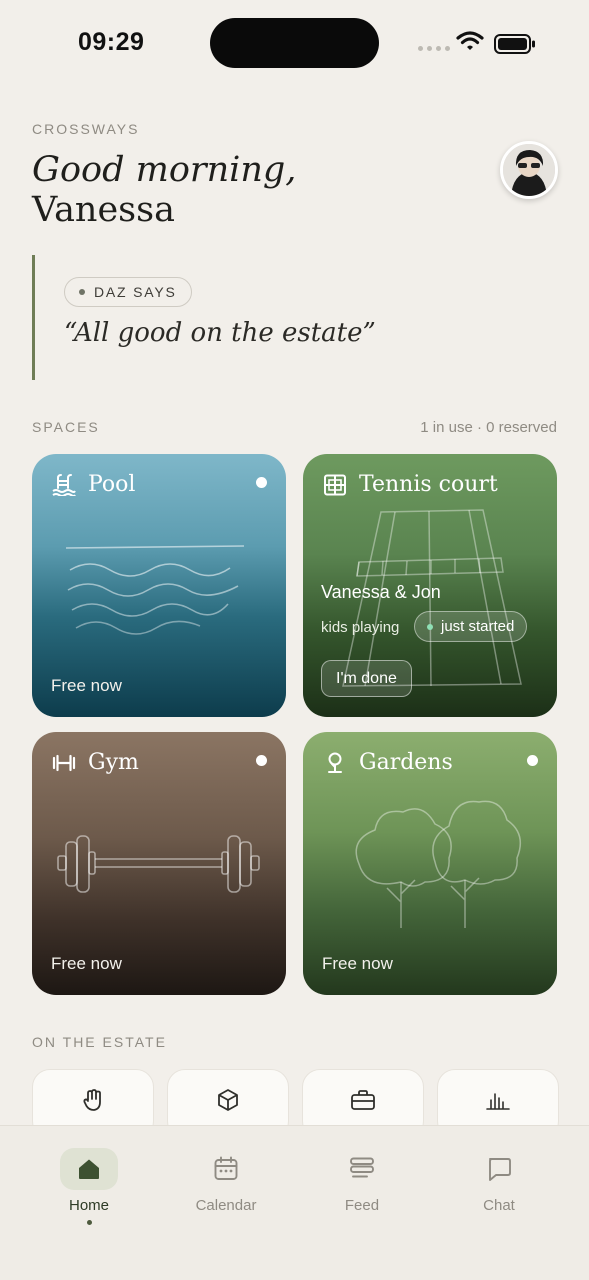 This screenshot has height=1280, width=589. Describe the element at coordinates (514, 44) in the screenshot. I see `battery-icon` at that location.